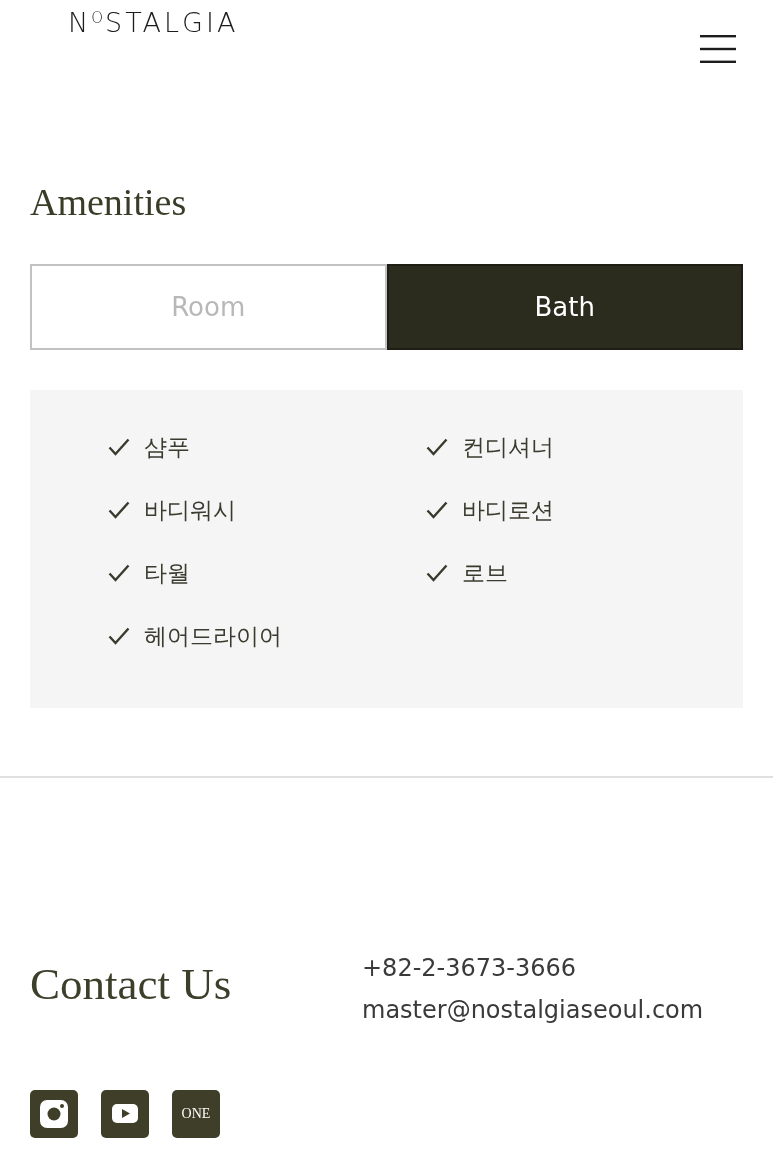 This screenshot has height=1163, width=773. Describe the element at coordinates (167, 447) in the screenshot. I see `amenity-label: 샴푸` at that location.